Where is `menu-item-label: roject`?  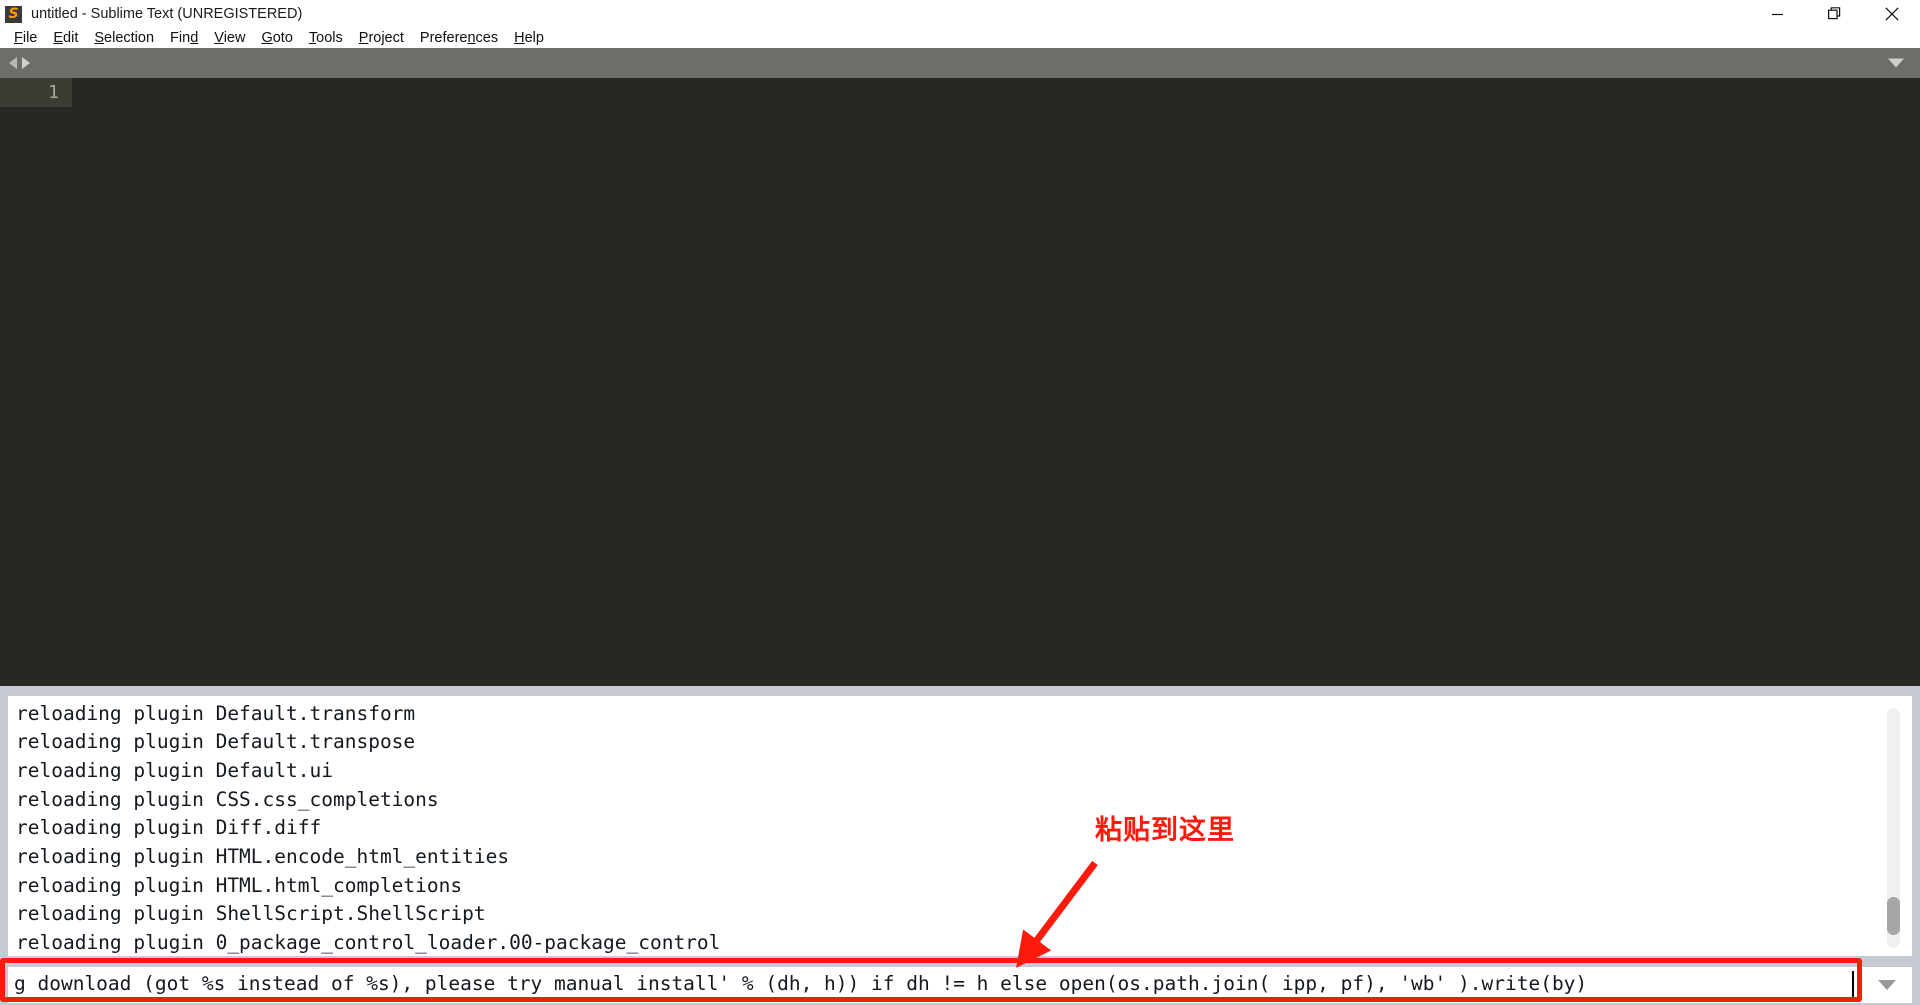 menu-item-label: roject is located at coordinates (386, 38).